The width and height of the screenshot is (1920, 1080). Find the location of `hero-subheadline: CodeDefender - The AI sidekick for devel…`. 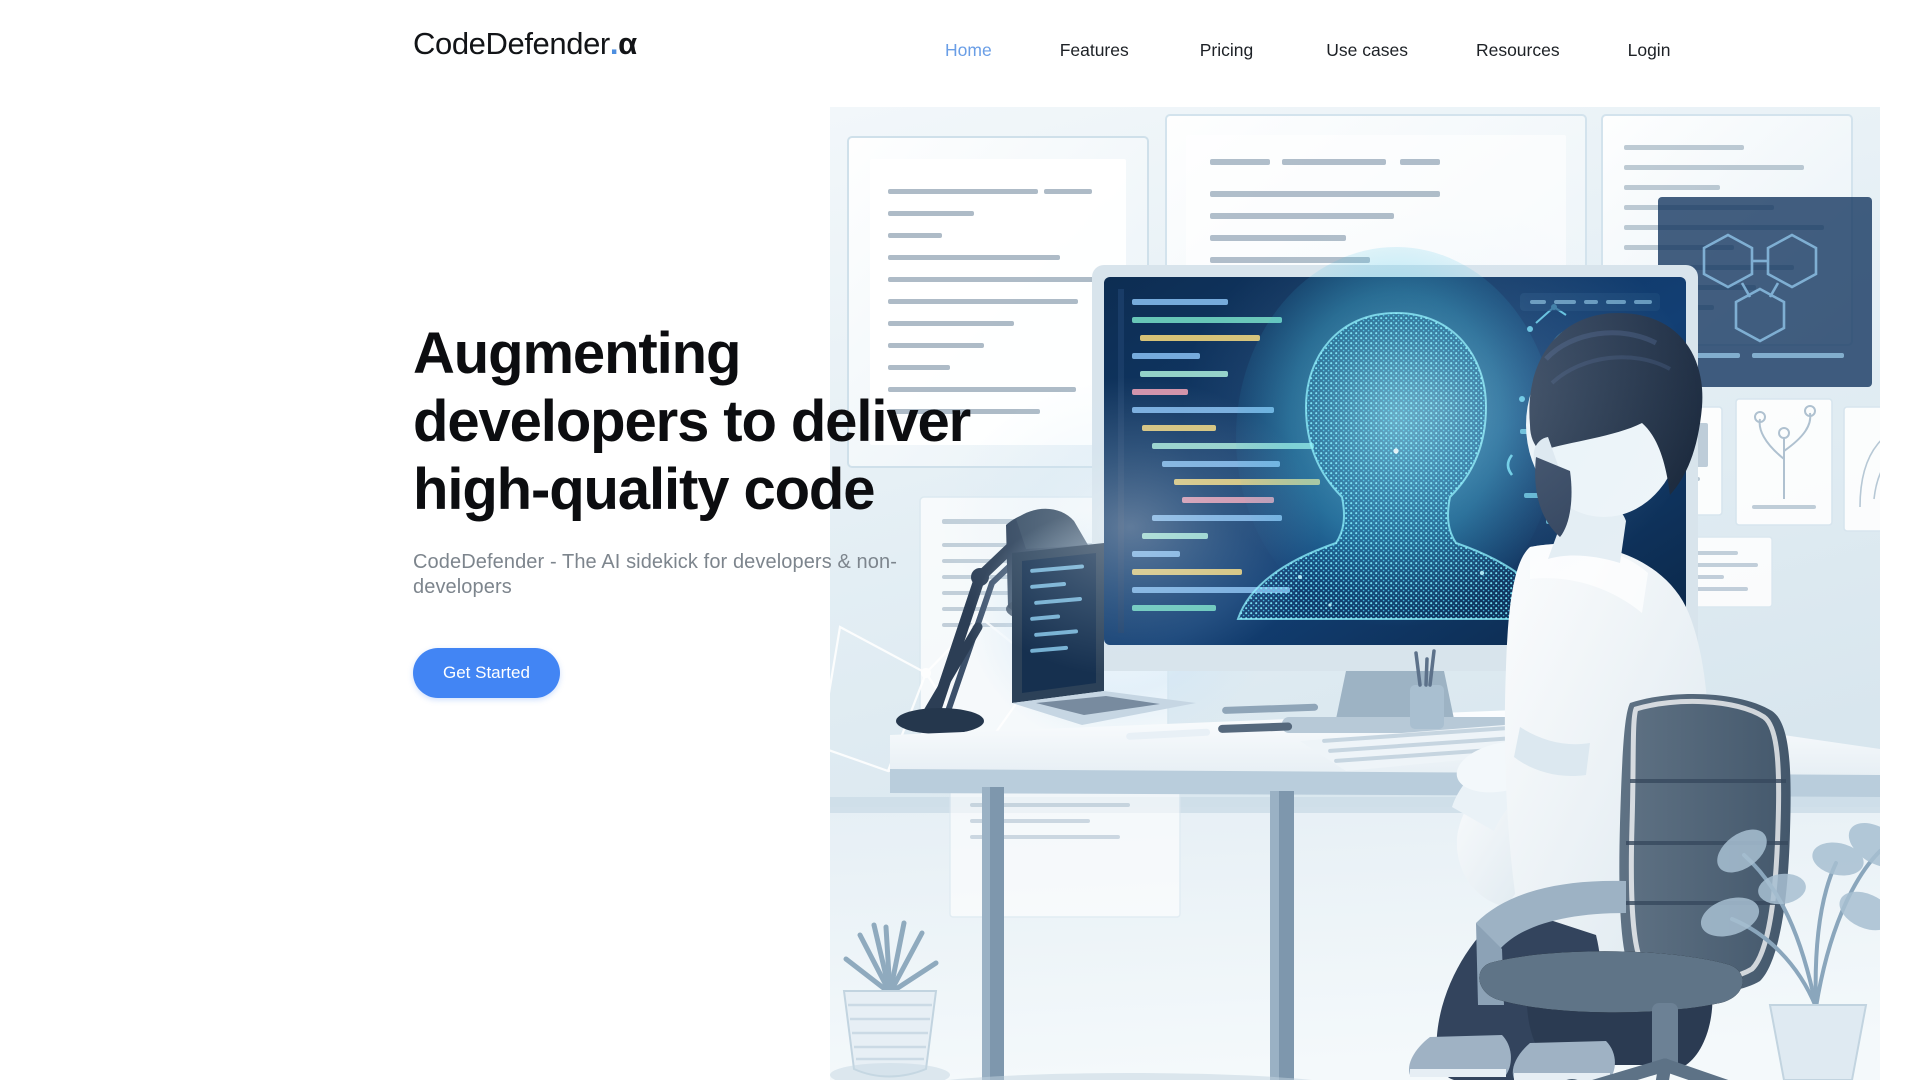

hero-subheadline: CodeDefender - The AI sidekick for devel… is located at coordinates (655, 574).